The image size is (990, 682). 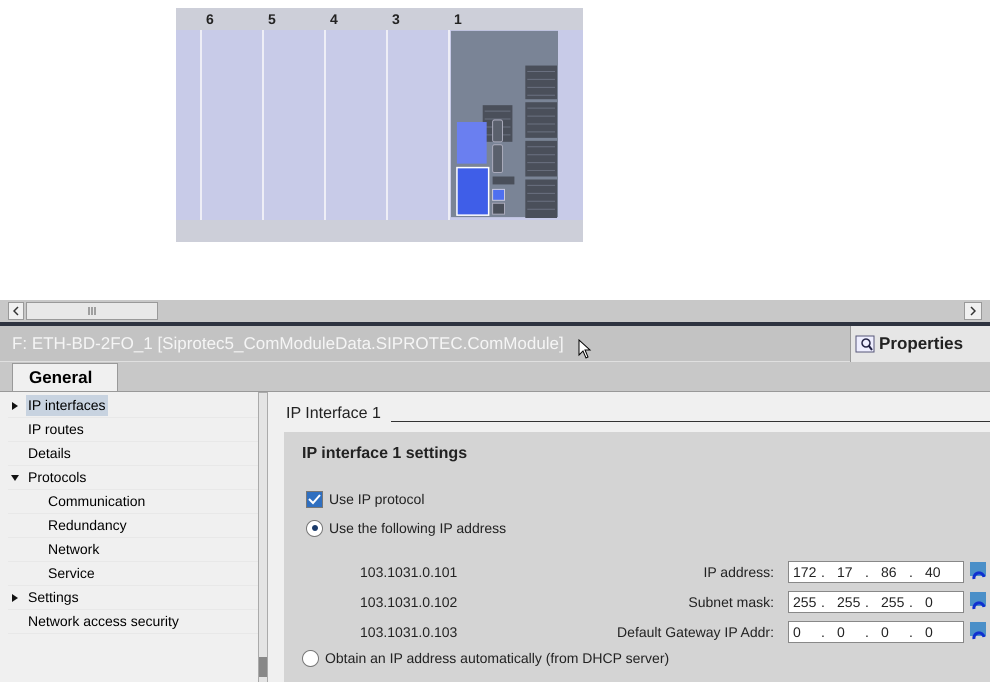 What do you see at coordinates (376, 499) in the screenshot?
I see `checkbox-label: Use IP protocol` at bounding box center [376, 499].